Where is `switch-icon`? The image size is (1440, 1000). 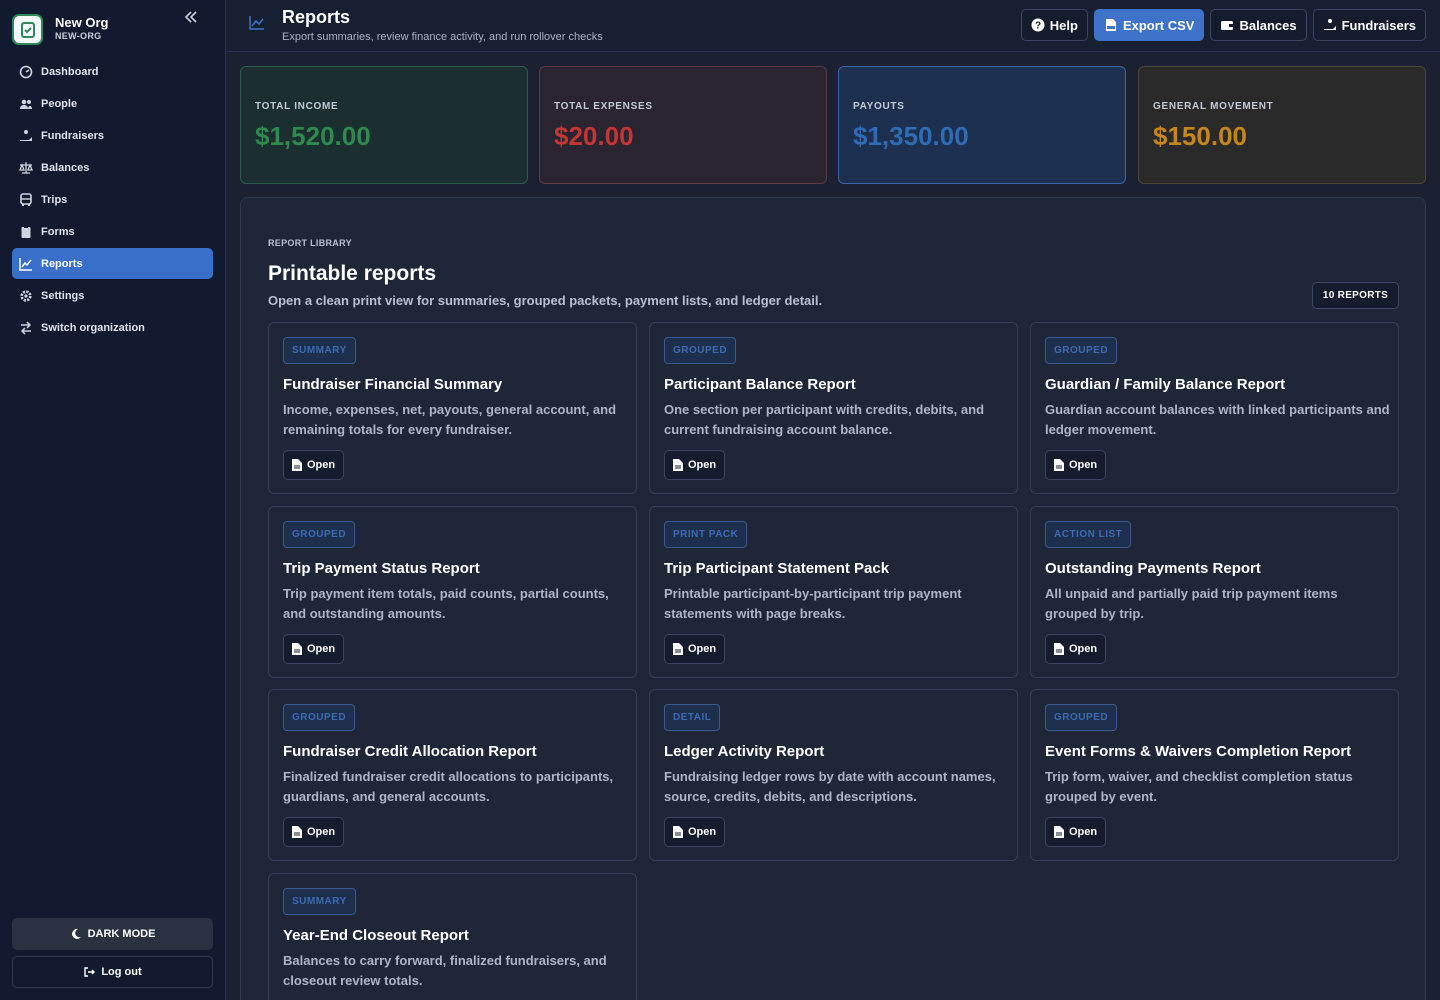 switch-icon is located at coordinates (26, 327).